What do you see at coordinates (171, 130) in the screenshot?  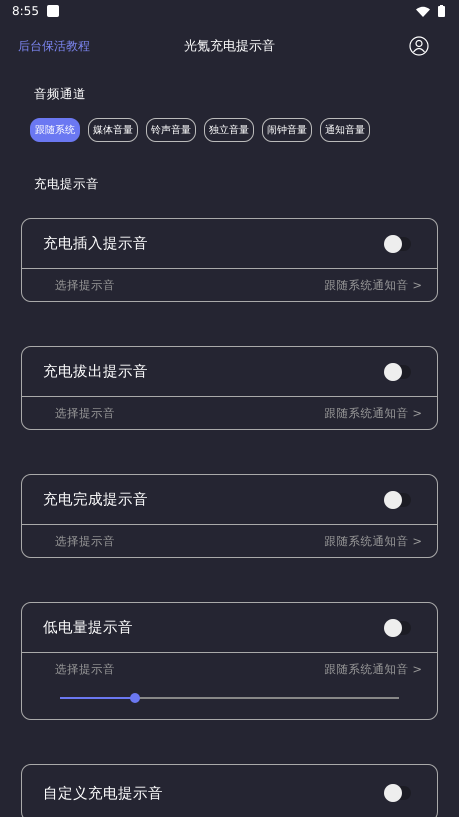 I see `channel-chip: 铃声音量` at bounding box center [171, 130].